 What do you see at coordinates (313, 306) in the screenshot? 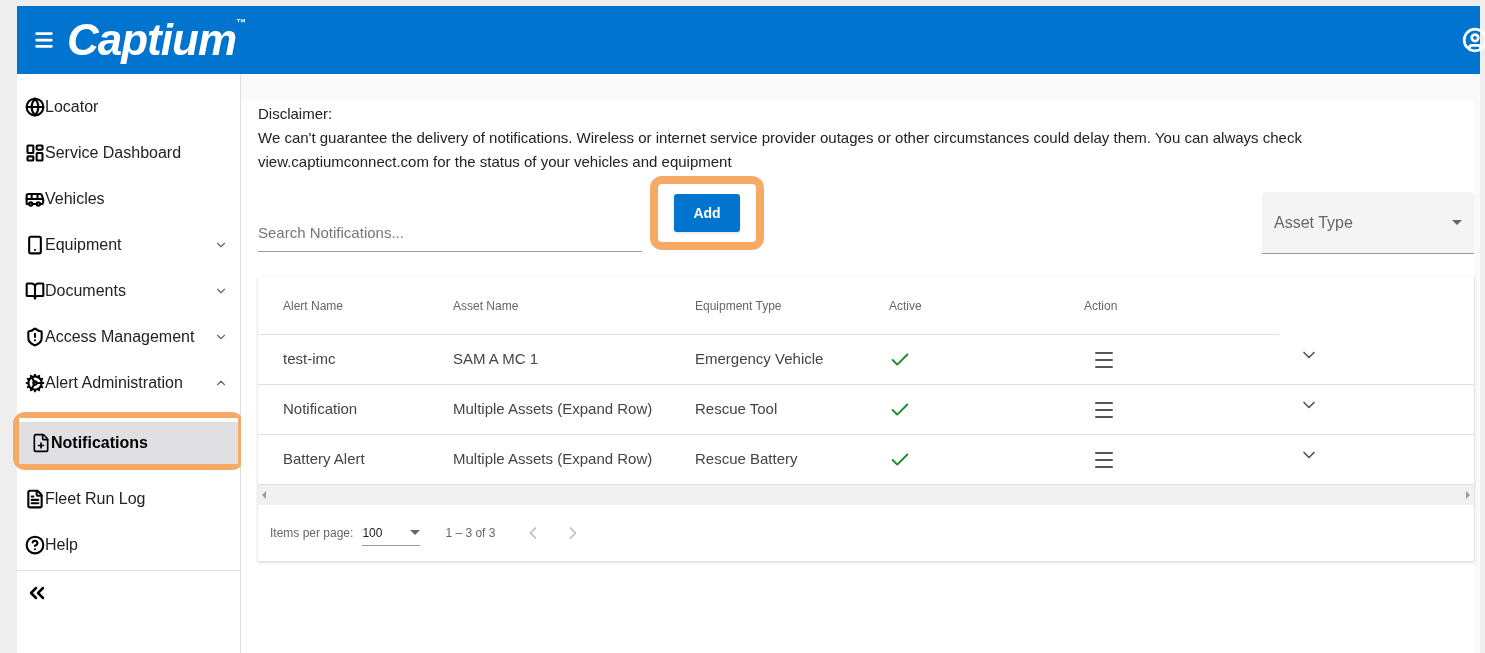
I see `column-header: Alert Name` at bounding box center [313, 306].